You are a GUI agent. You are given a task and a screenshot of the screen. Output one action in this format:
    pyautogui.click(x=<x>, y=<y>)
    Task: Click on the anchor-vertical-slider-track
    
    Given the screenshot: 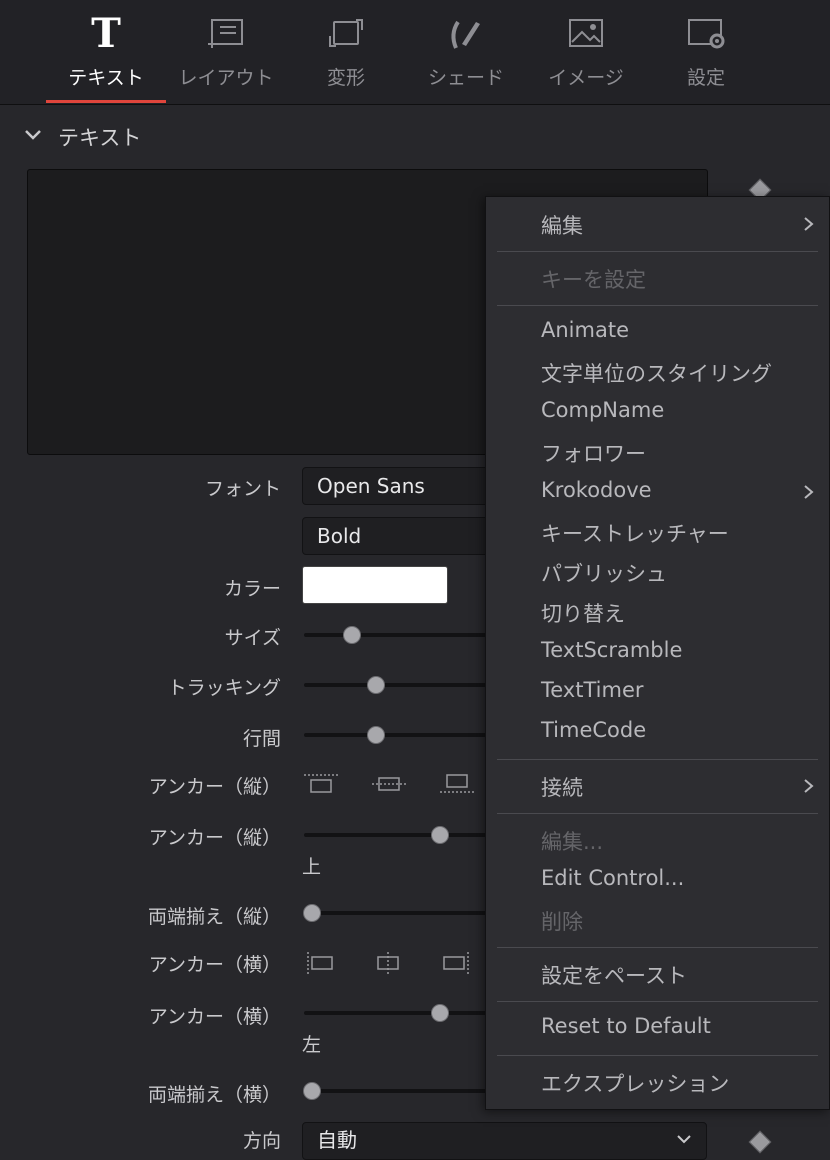 What is the action you would take?
    pyautogui.click(x=399, y=835)
    